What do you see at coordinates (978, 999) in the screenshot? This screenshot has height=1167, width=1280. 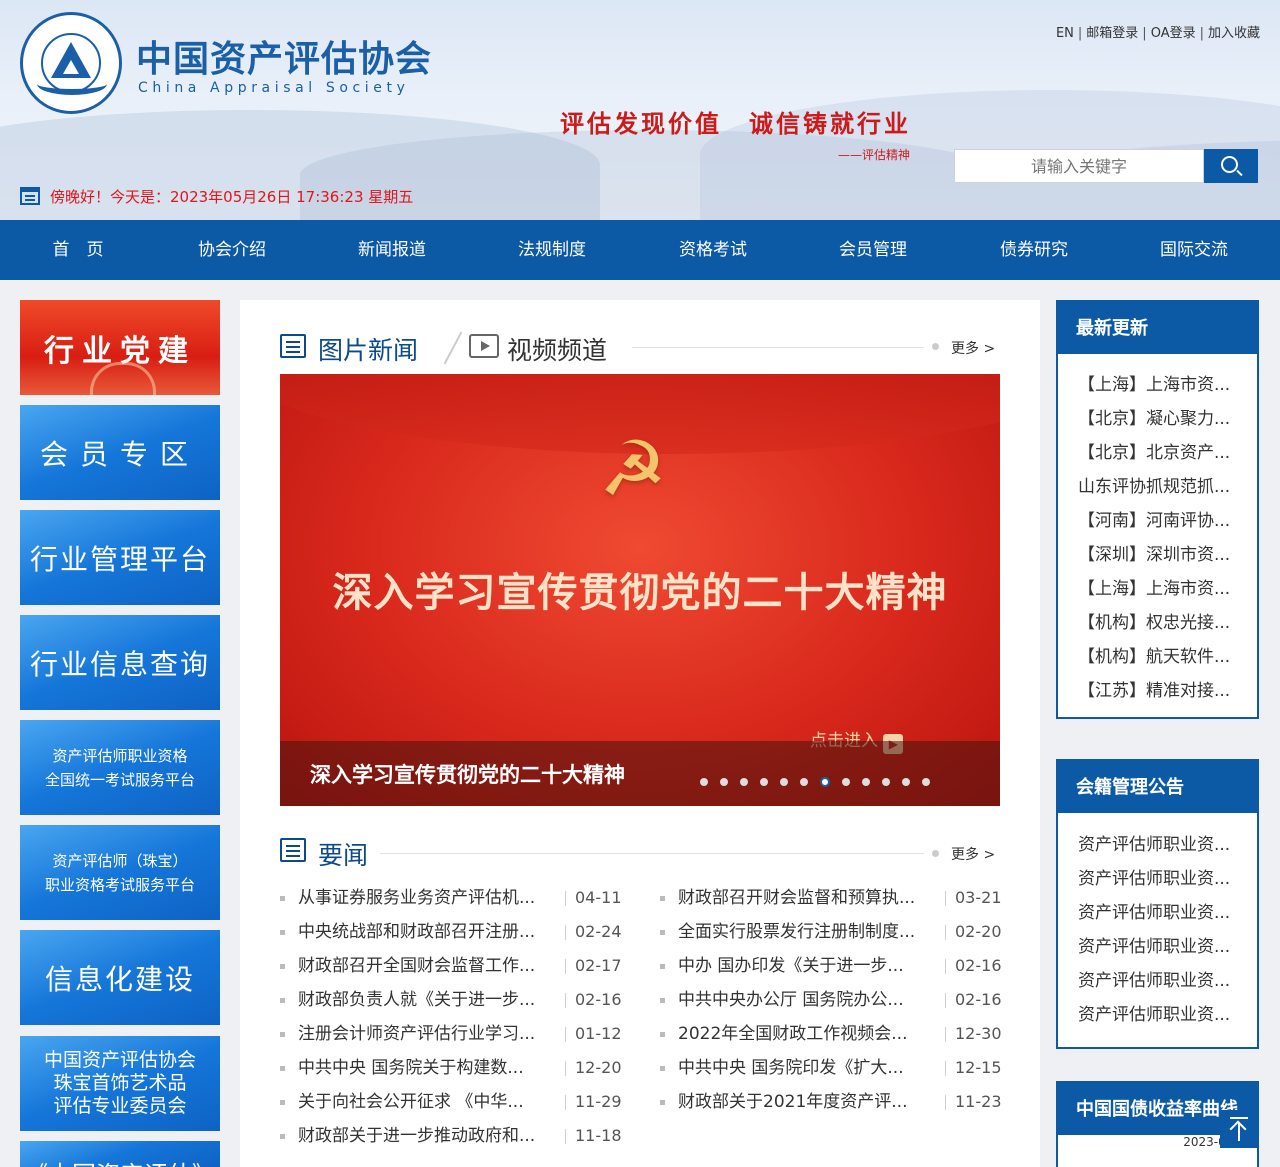 I see `news-date: 02-16` at bounding box center [978, 999].